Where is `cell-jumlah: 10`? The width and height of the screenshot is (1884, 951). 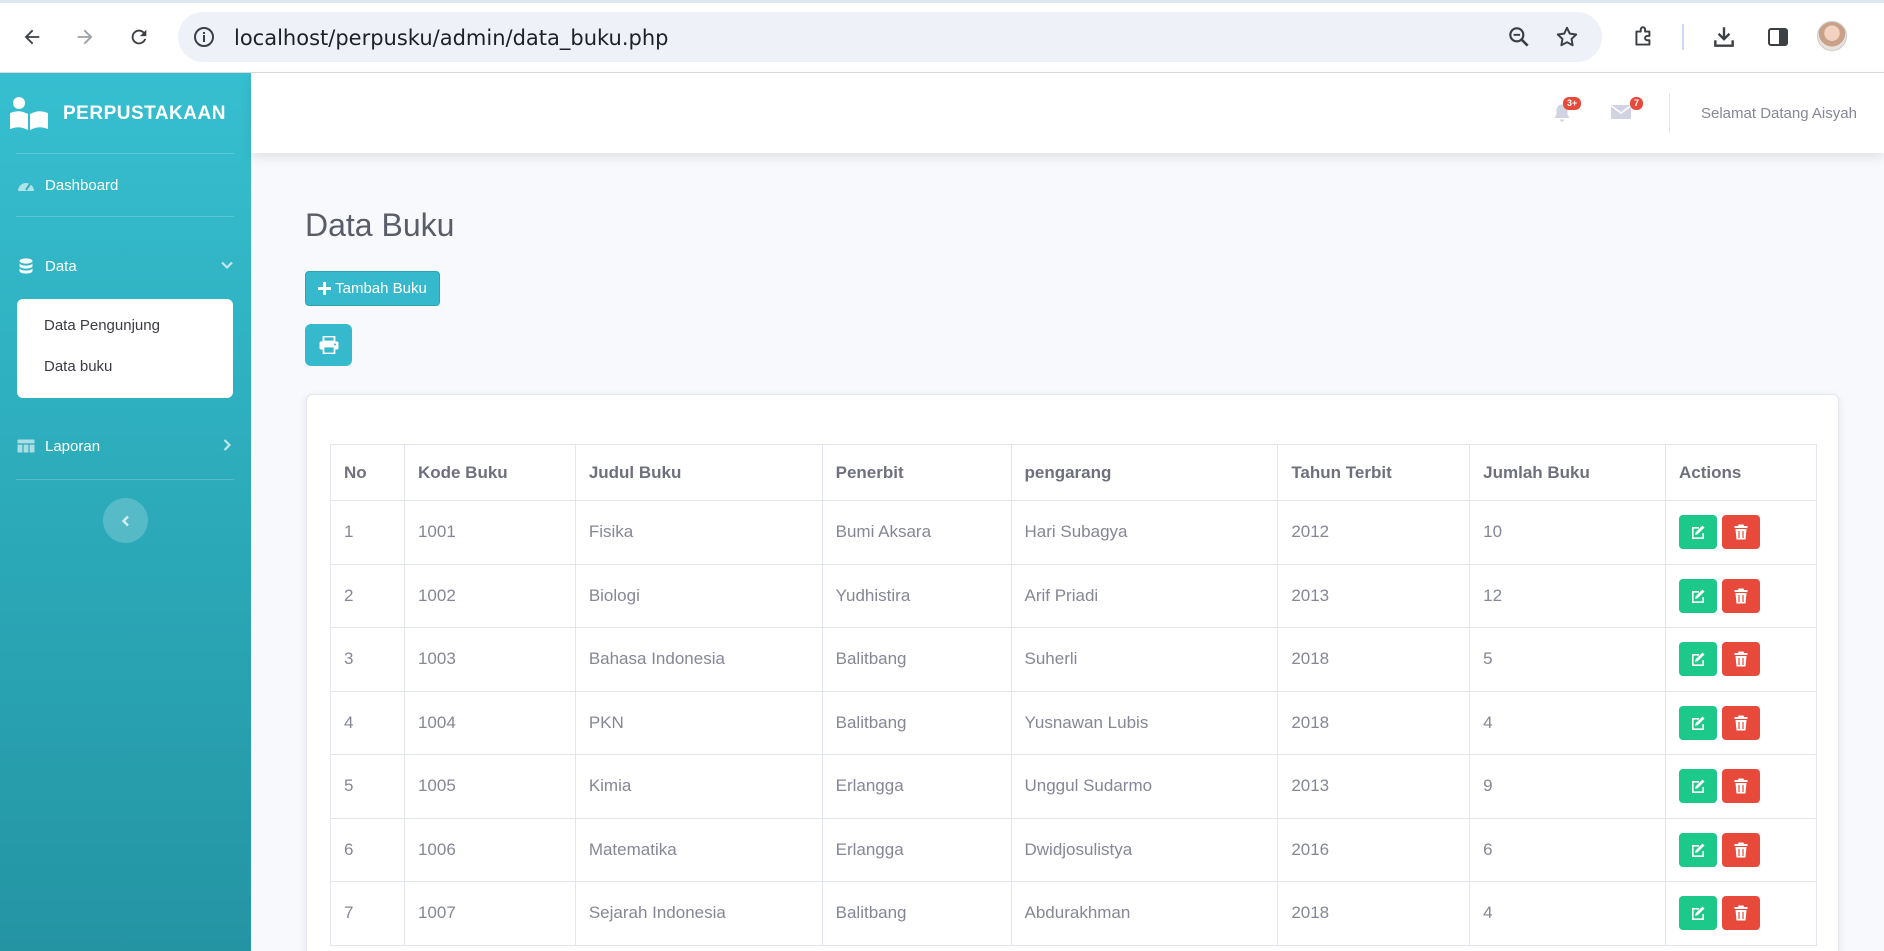 cell-jumlah: 10 is located at coordinates (1567, 532).